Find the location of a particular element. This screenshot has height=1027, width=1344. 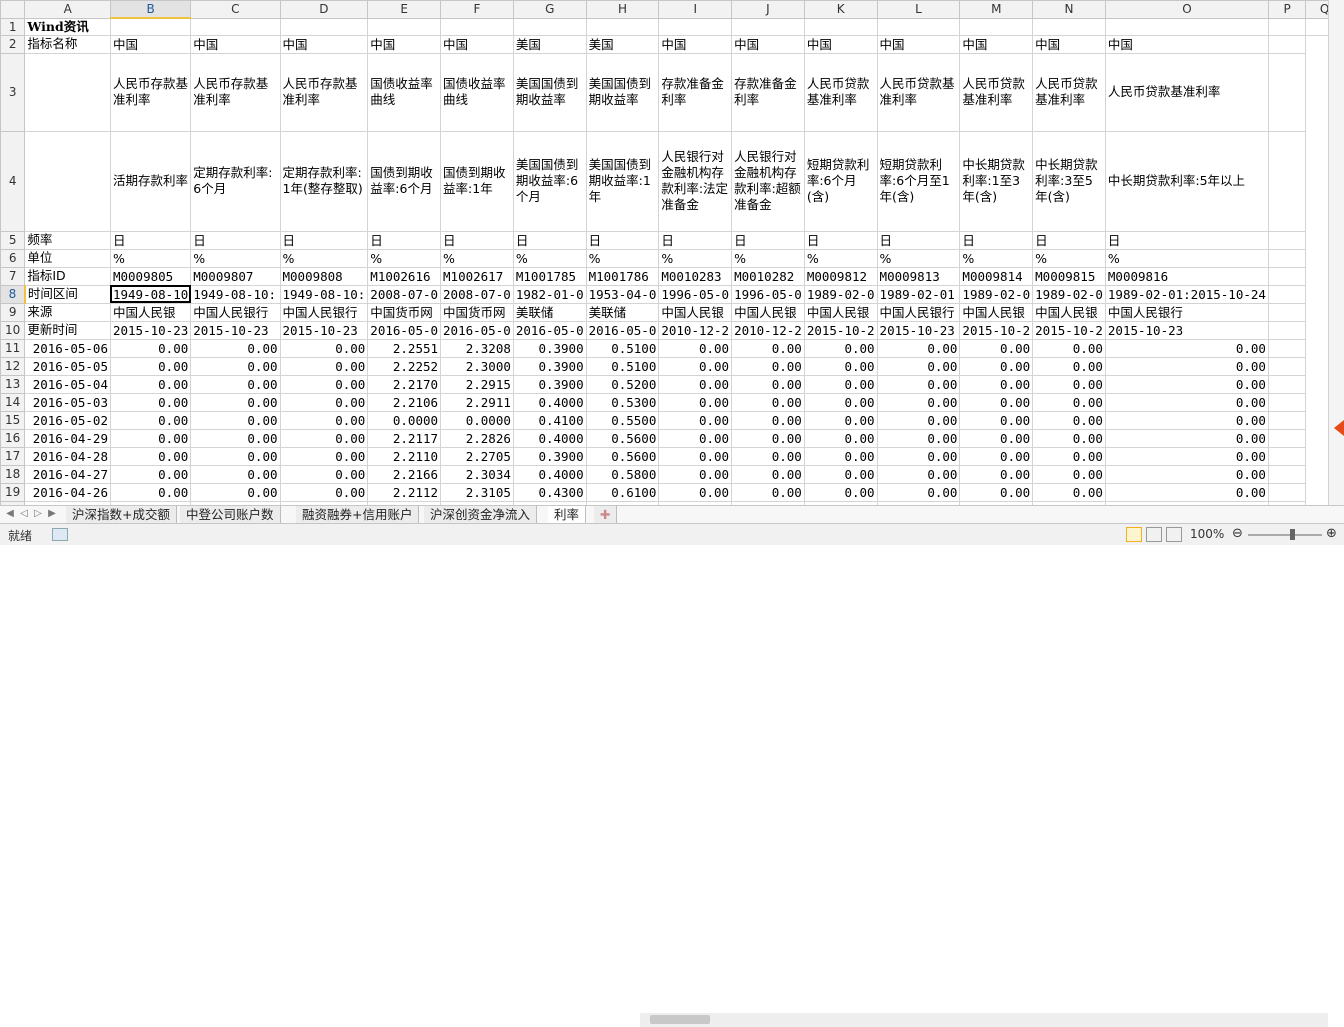

value-cell: 2.2826 is located at coordinates (477, 438).